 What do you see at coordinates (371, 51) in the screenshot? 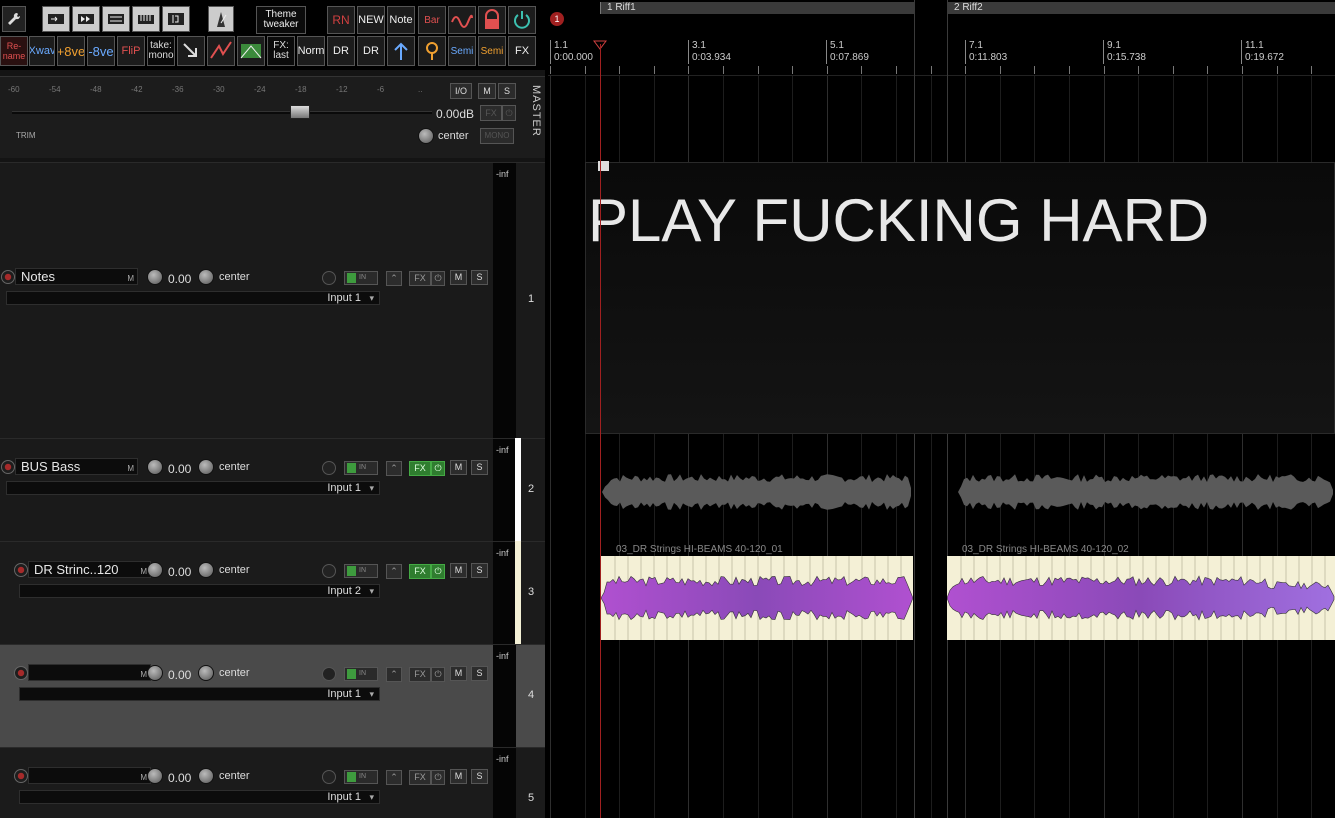
I see `dr-button-2: DR` at bounding box center [371, 51].